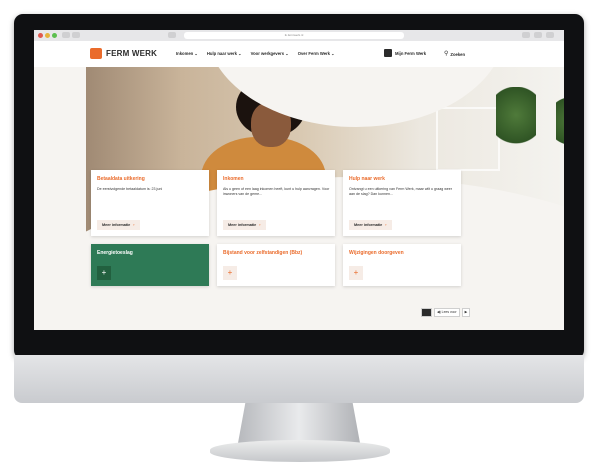 The height and width of the screenshot is (475, 598). I want to click on menu-item-voor-werkgevers: Voor werkgevers ⌄, so click(270, 53).